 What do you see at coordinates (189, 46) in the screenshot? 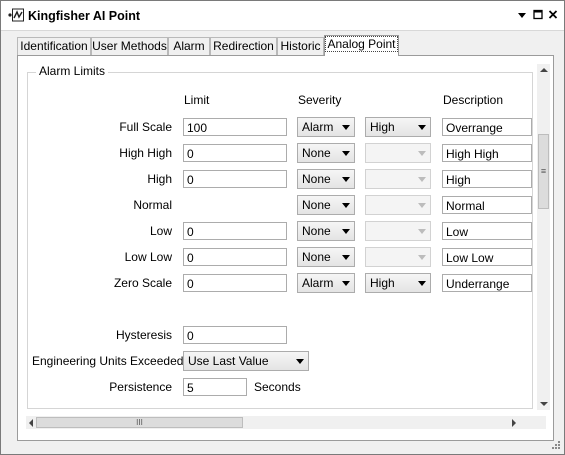
I see `tab-alarm: Alarm` at bounding box center [189, 46].